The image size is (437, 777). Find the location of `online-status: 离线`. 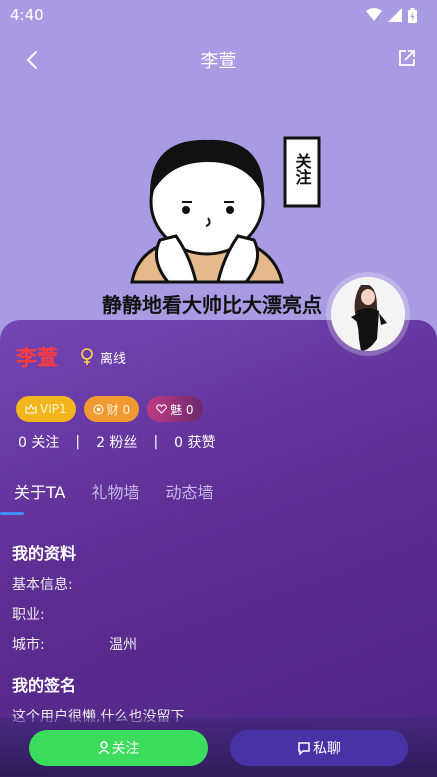

online-status: 离线 is located at coordinates (103, 357).